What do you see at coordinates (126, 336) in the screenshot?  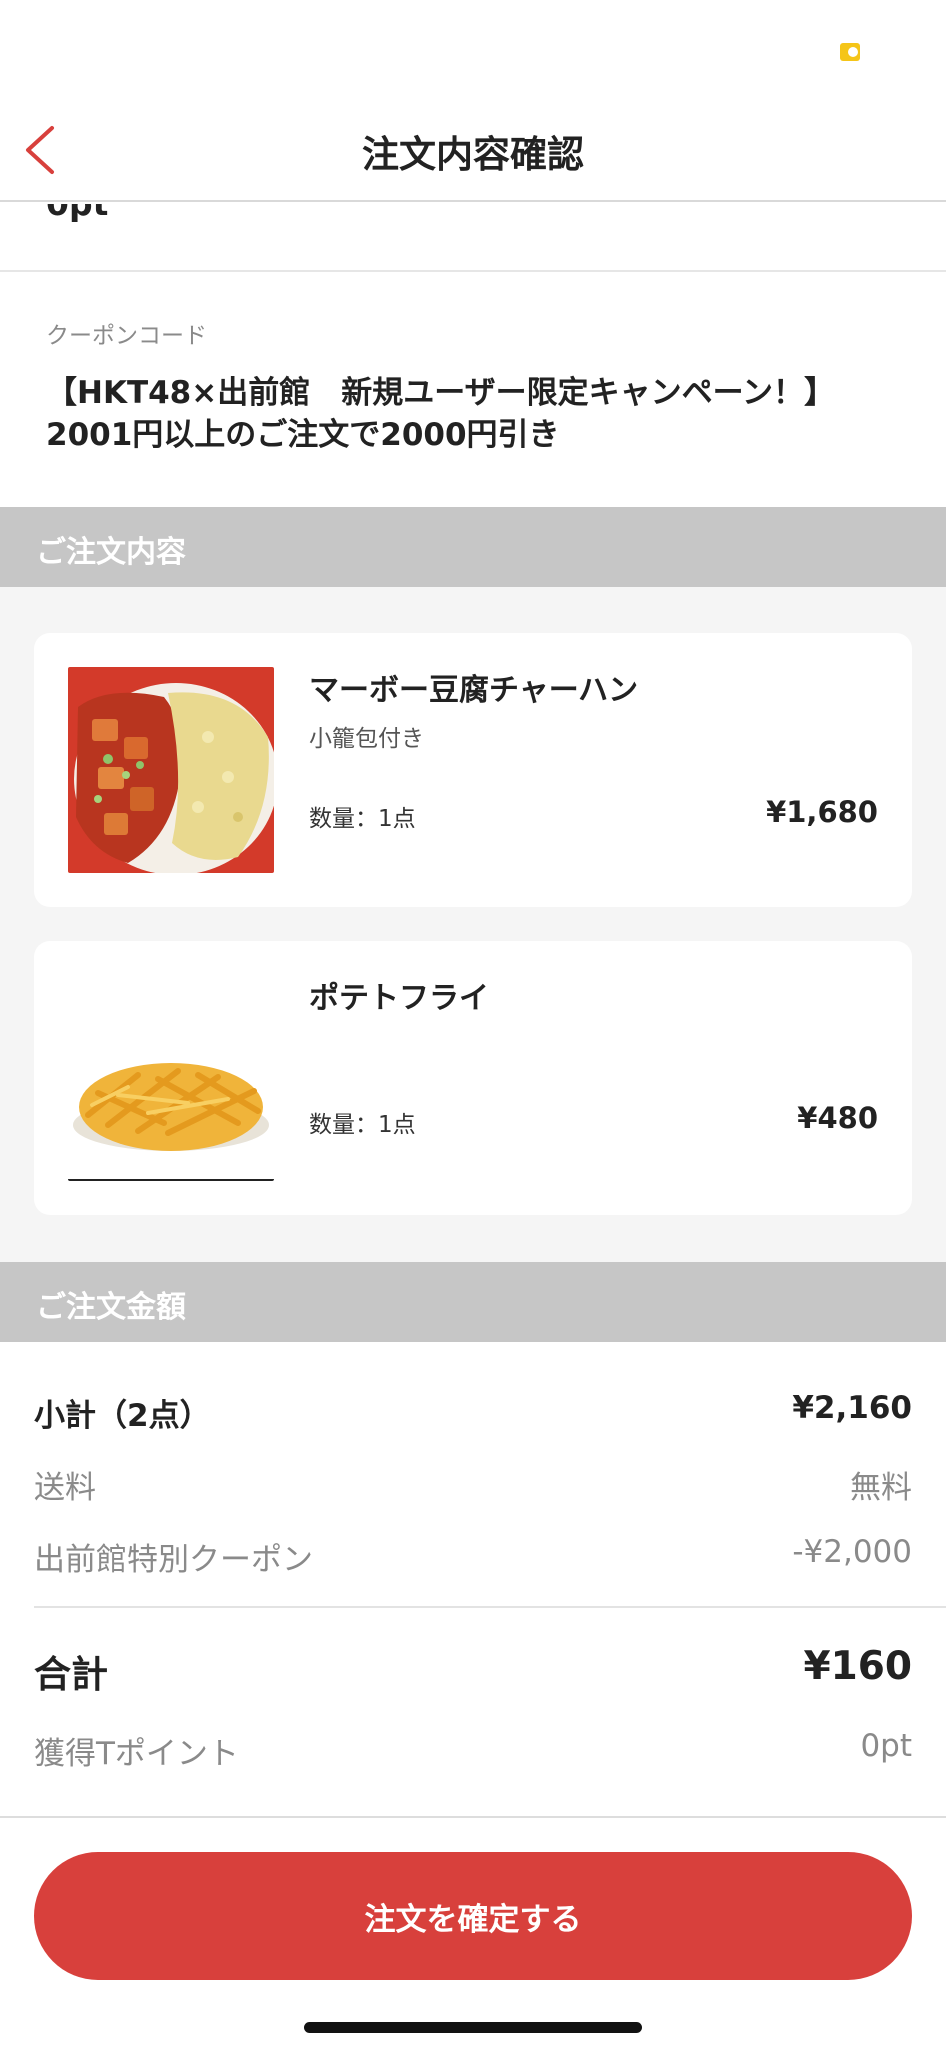 I see `coupon-code-label: クーポンコード` at bounding box center [126, 336].